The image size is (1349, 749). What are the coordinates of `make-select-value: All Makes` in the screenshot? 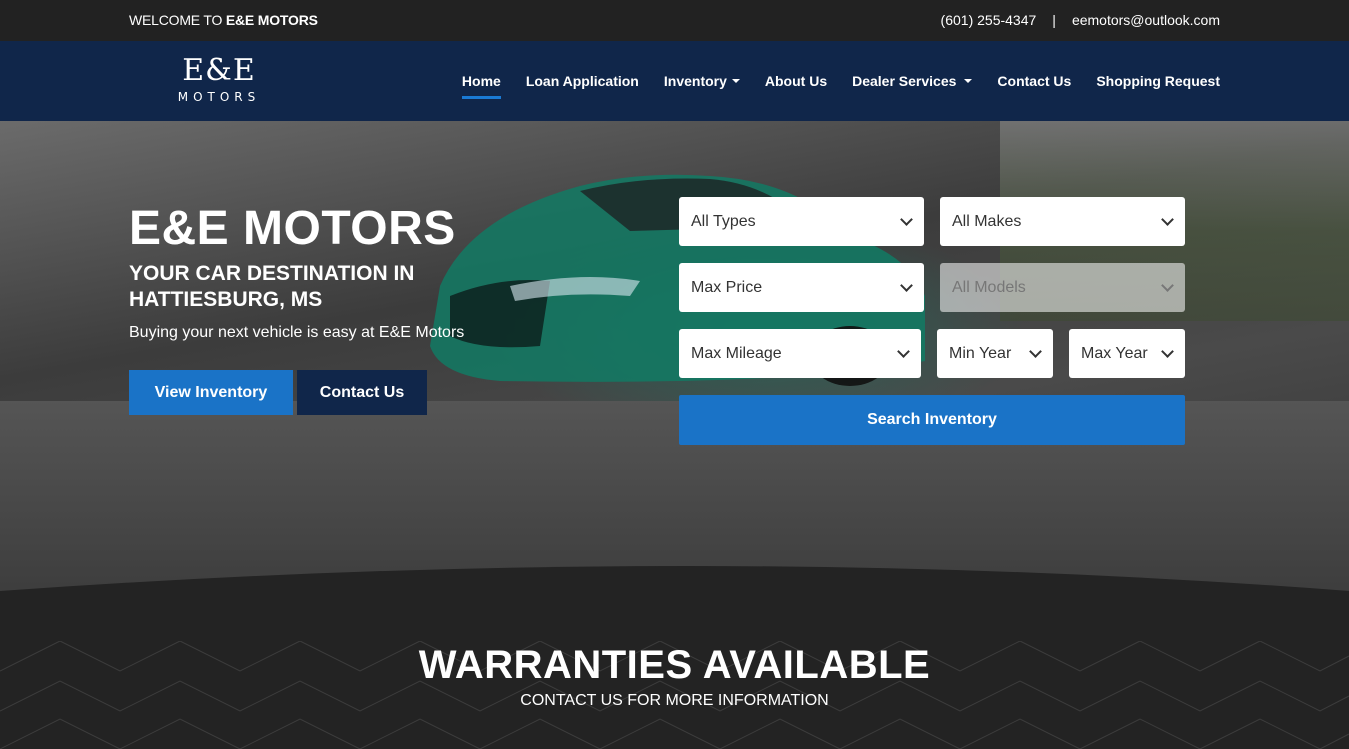 It's located at (987, 221).